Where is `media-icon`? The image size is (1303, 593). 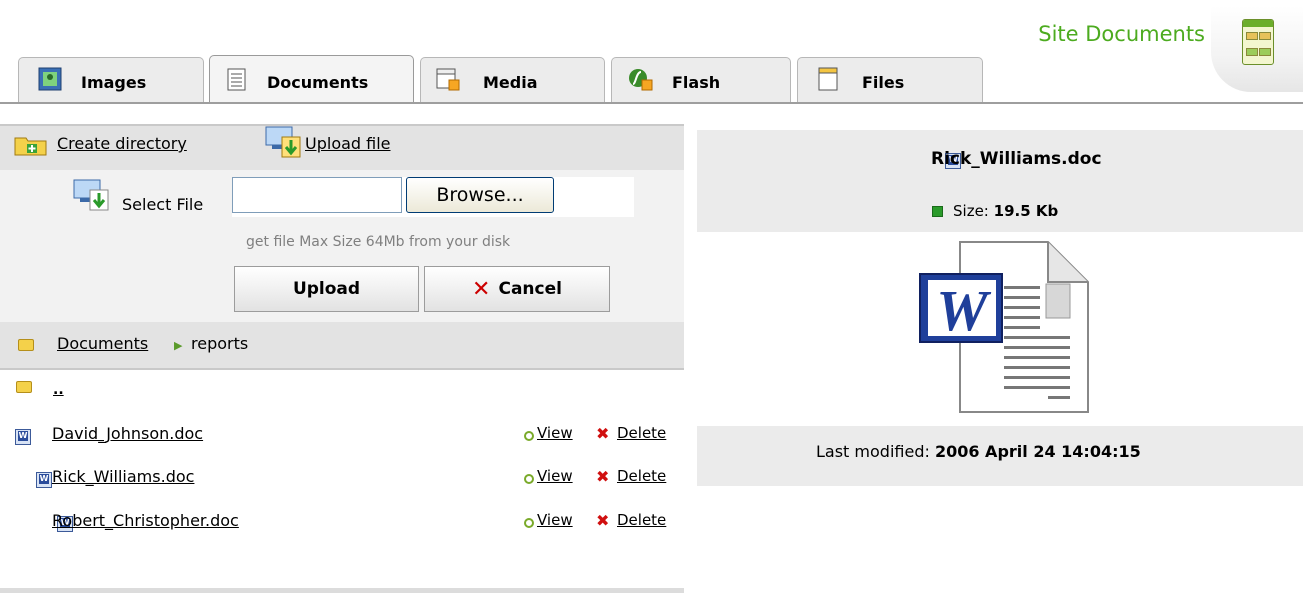 media-icon is located at coordinates (448, 79).